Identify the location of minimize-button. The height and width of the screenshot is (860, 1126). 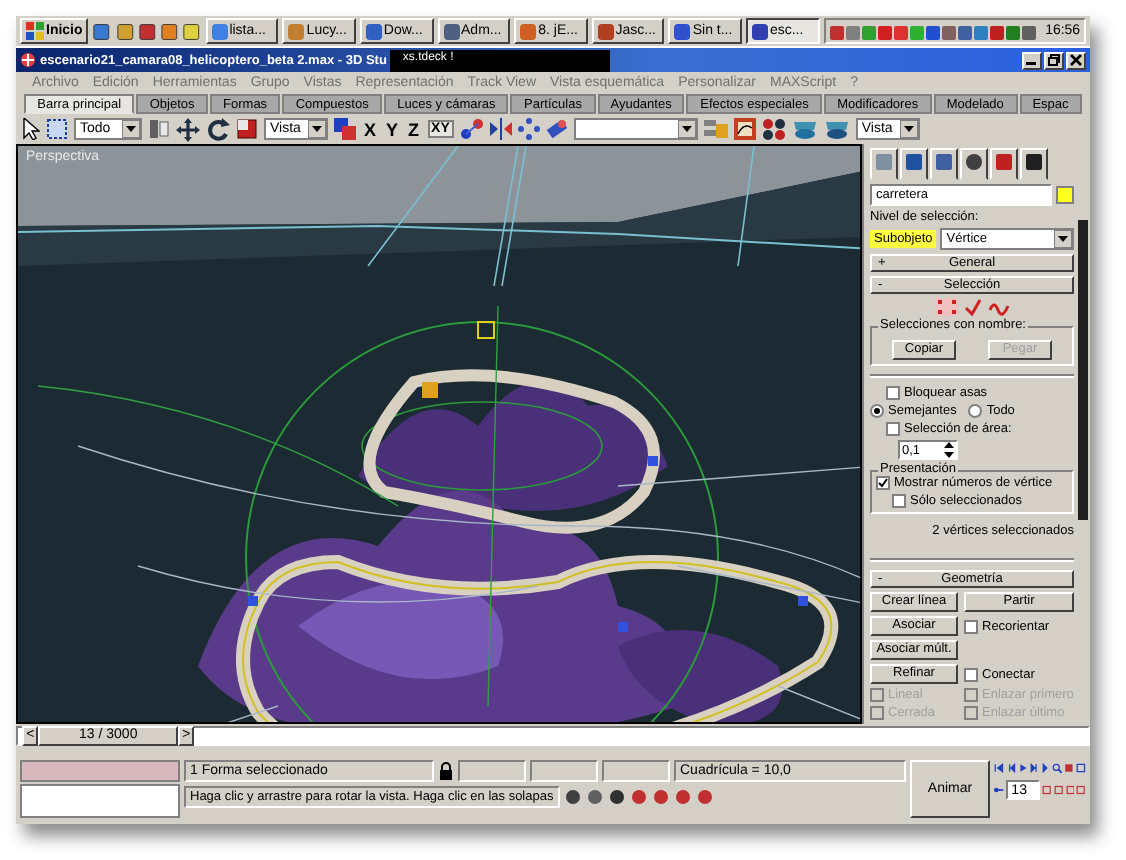
(1032, 60).